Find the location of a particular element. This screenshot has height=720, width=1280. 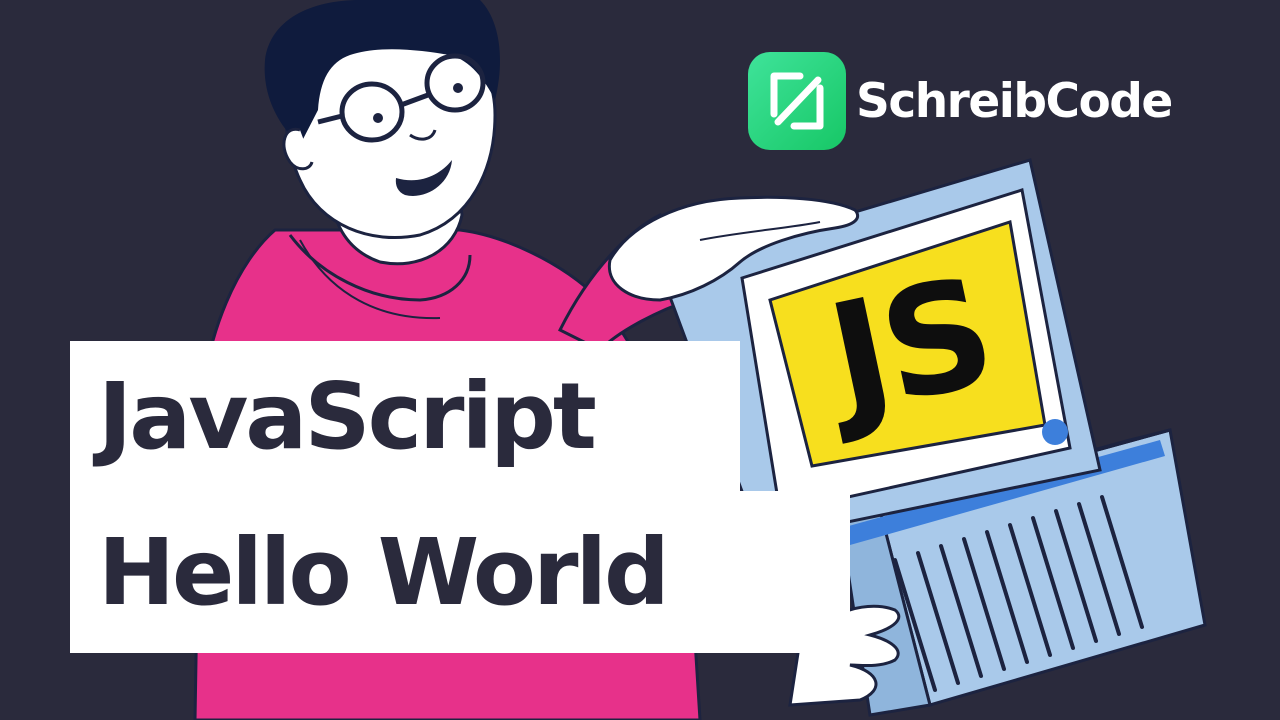

brand-name: SchreibCode is located at coordinates (1014, 101).